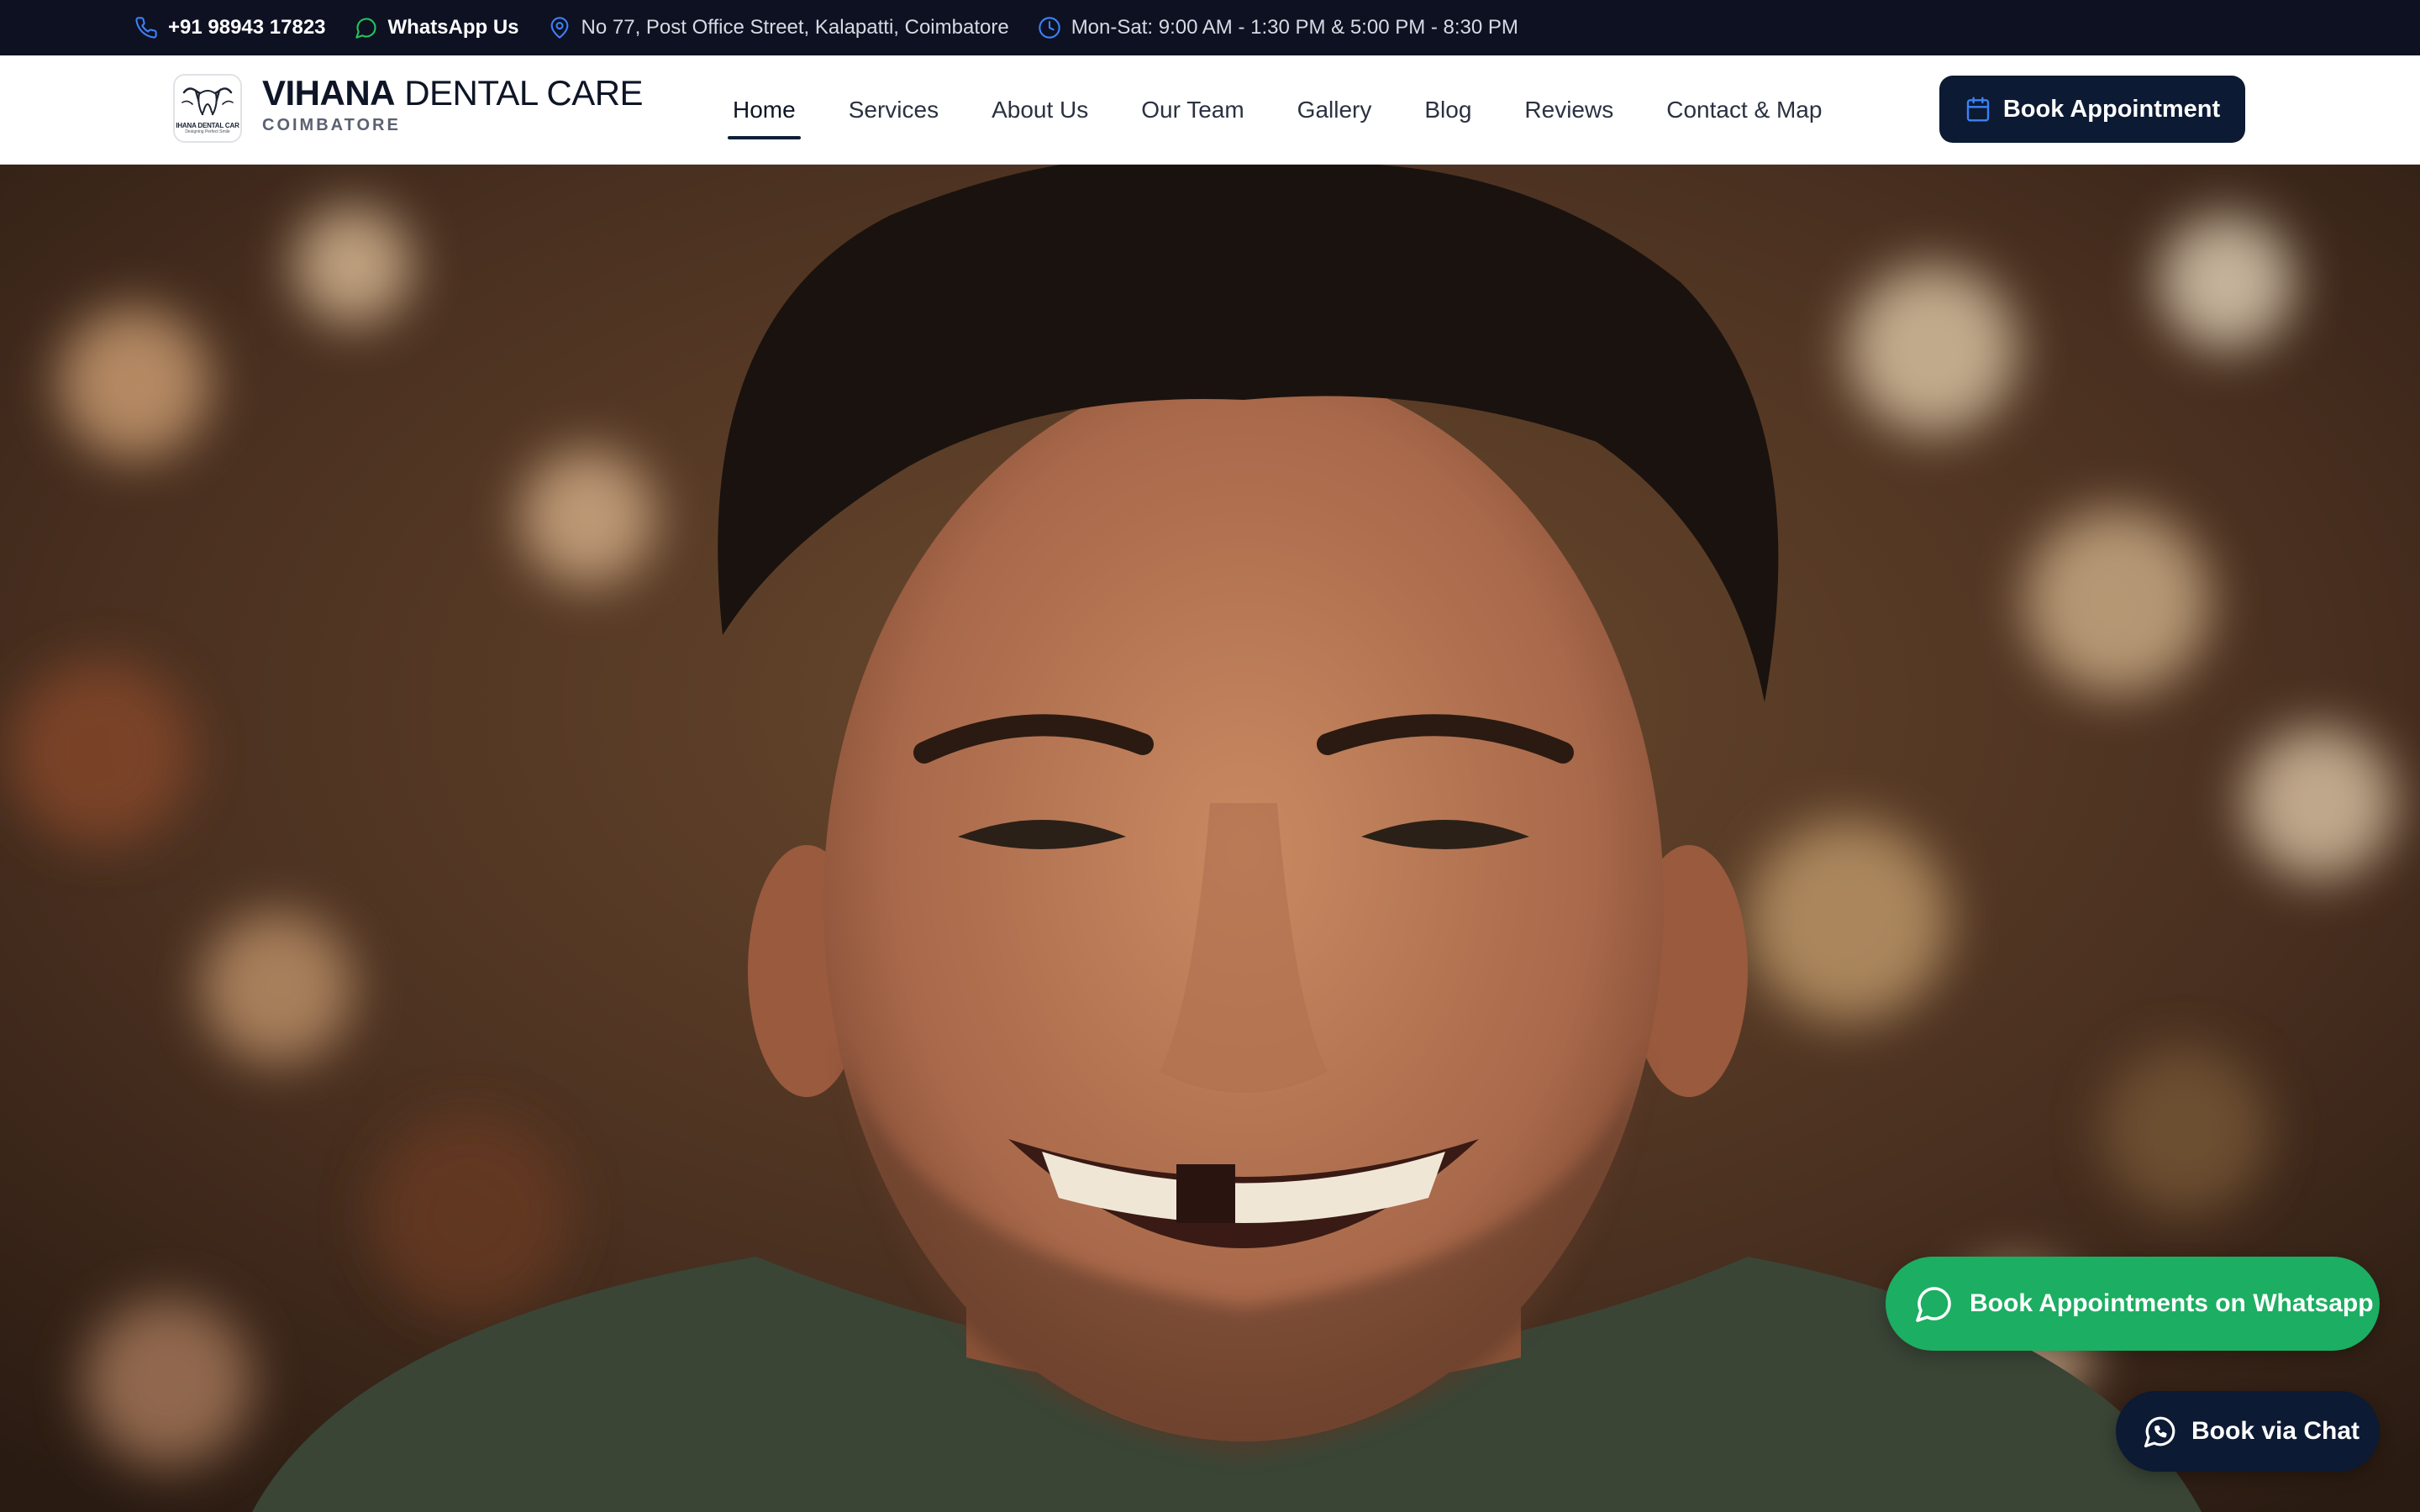  I want to click on chat-bubble-icon, so click(2159, 1432).